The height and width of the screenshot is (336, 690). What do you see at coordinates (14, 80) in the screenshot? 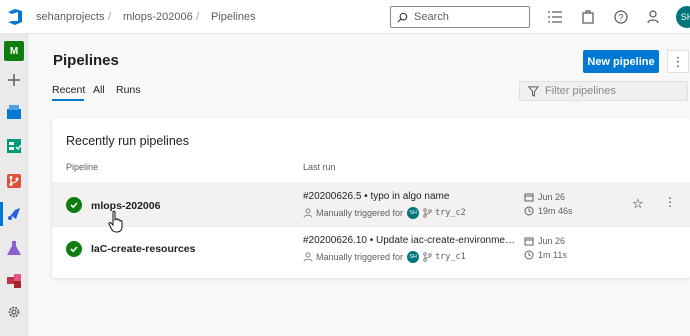
I see `add-icon` at bounding box center [14, 80].